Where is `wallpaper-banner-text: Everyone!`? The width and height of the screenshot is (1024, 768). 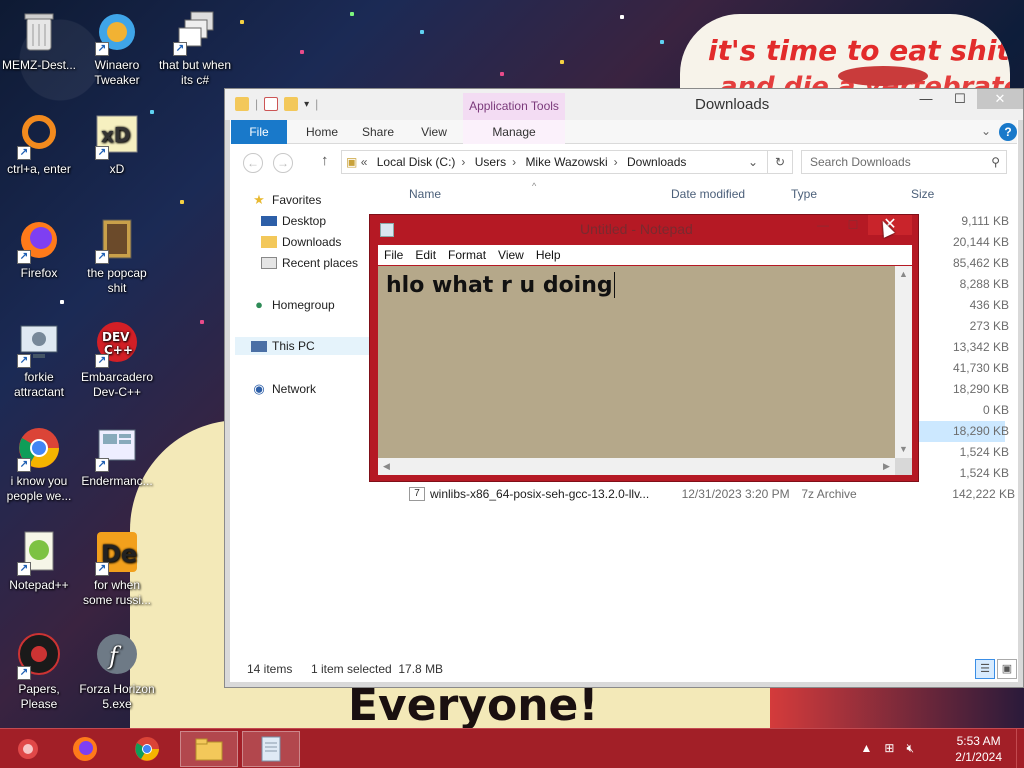 wallpaper-banner-text: Everyone! is located at coordinates (473, 707).